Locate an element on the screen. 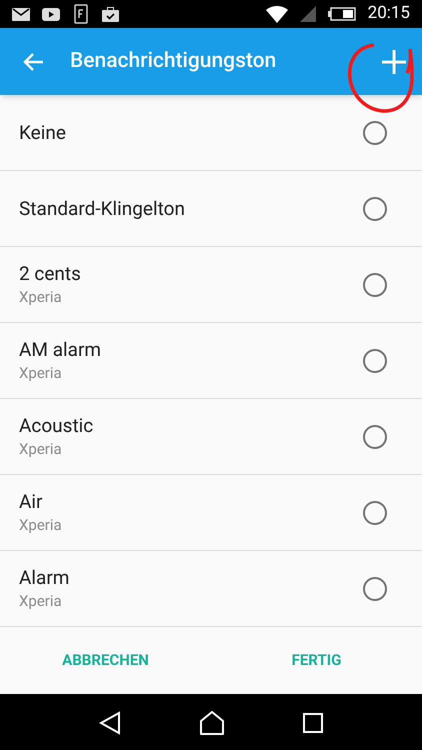  ringtone-item: Keine is located at coordinates (211, 133).